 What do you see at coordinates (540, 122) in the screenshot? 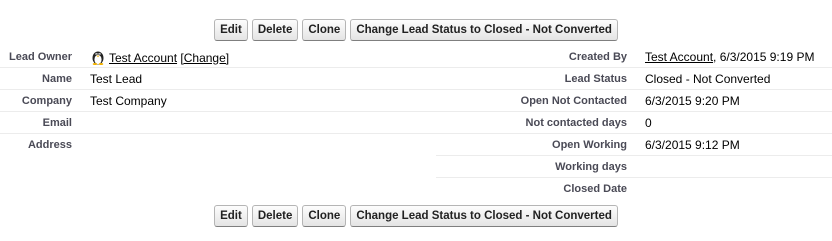
I see `not-contacted-days-label: Not contacted days` at bounding box center [540, 122].